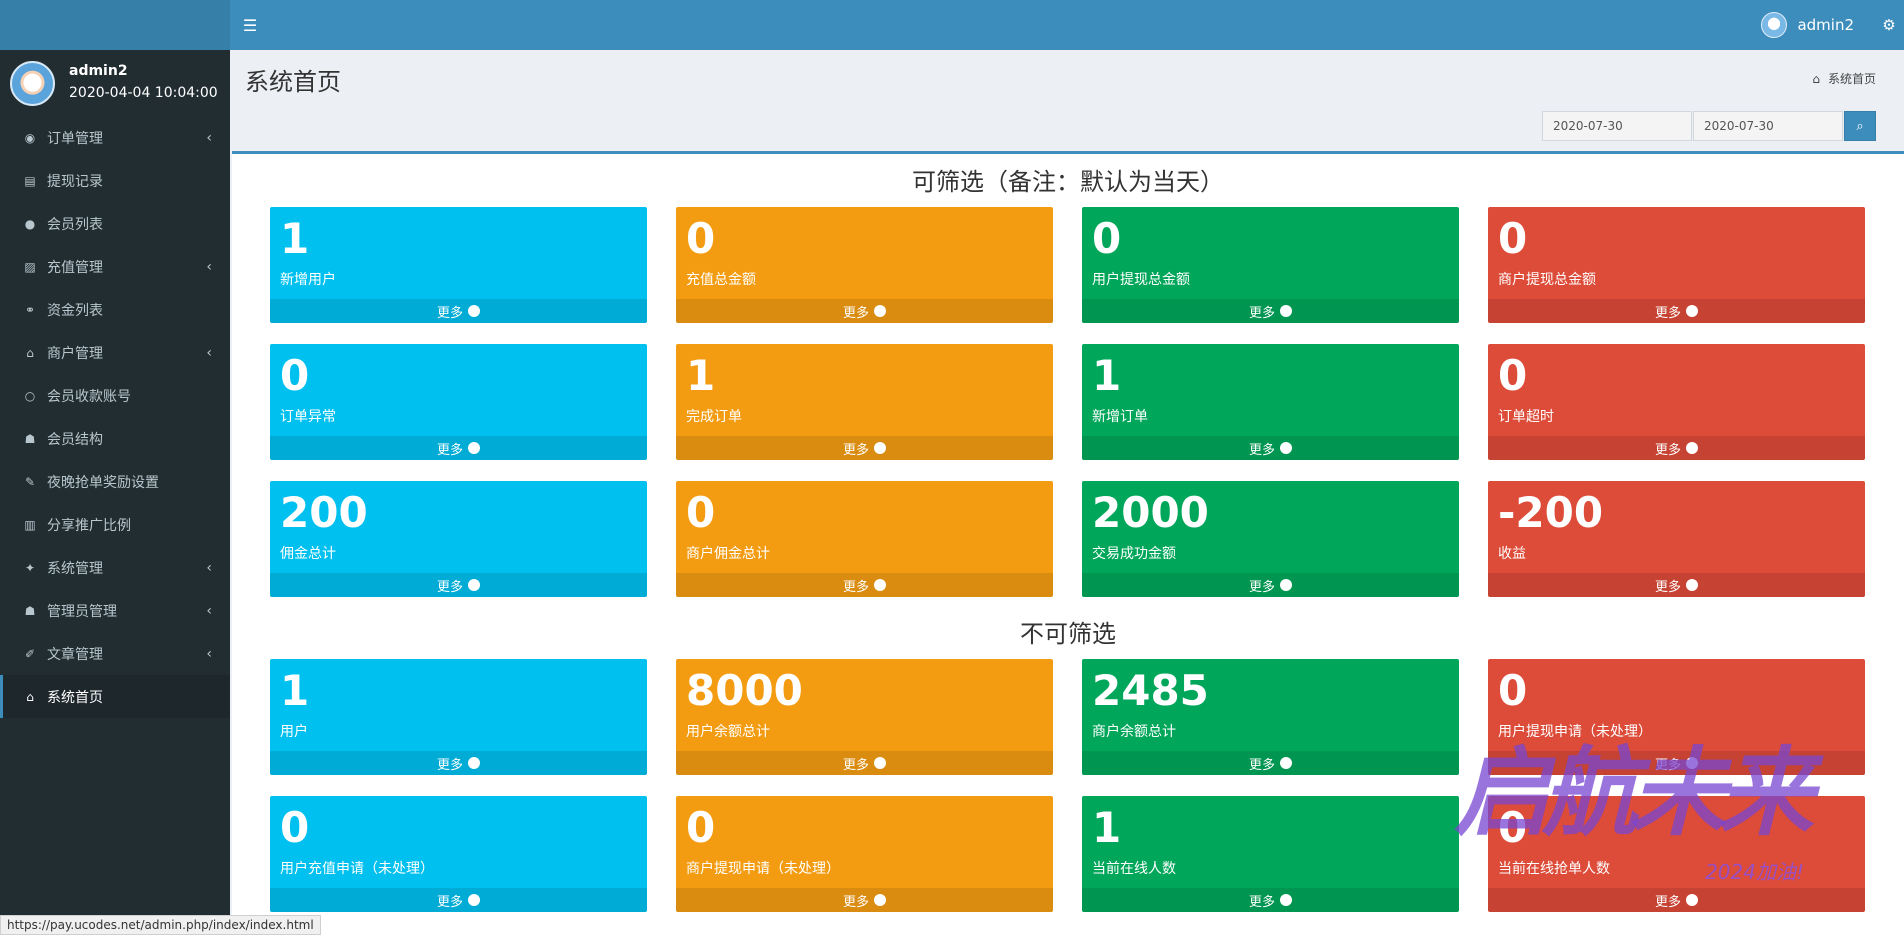 Image resolution: width=1904 pixels, height=935 pixels. I want to click on menu-item-icon: ◉, so click(30, 137).